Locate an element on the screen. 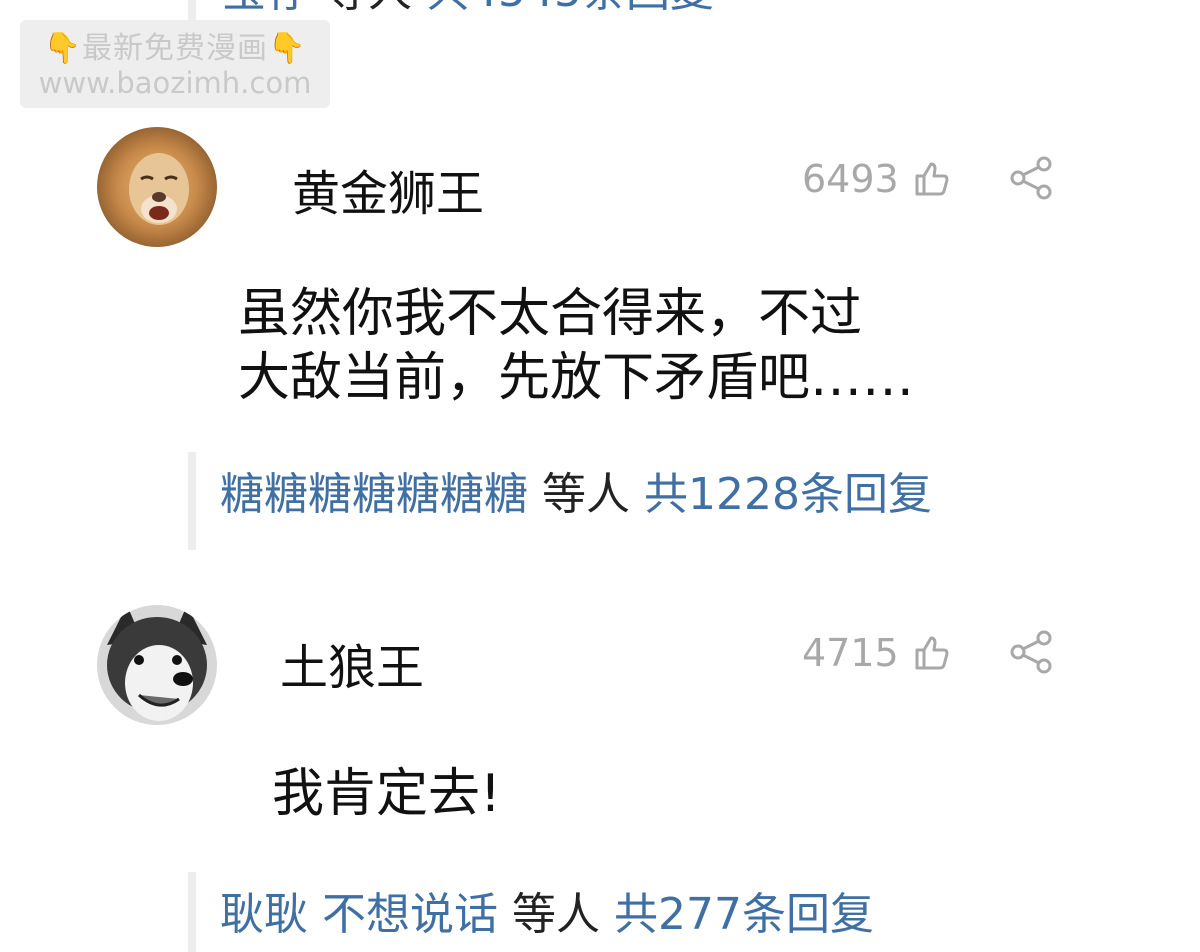 Image resolution: width=1200 pixels, height=952 pixels. comment-text-line: 我肯定去! is located at coordinates (386, 794).